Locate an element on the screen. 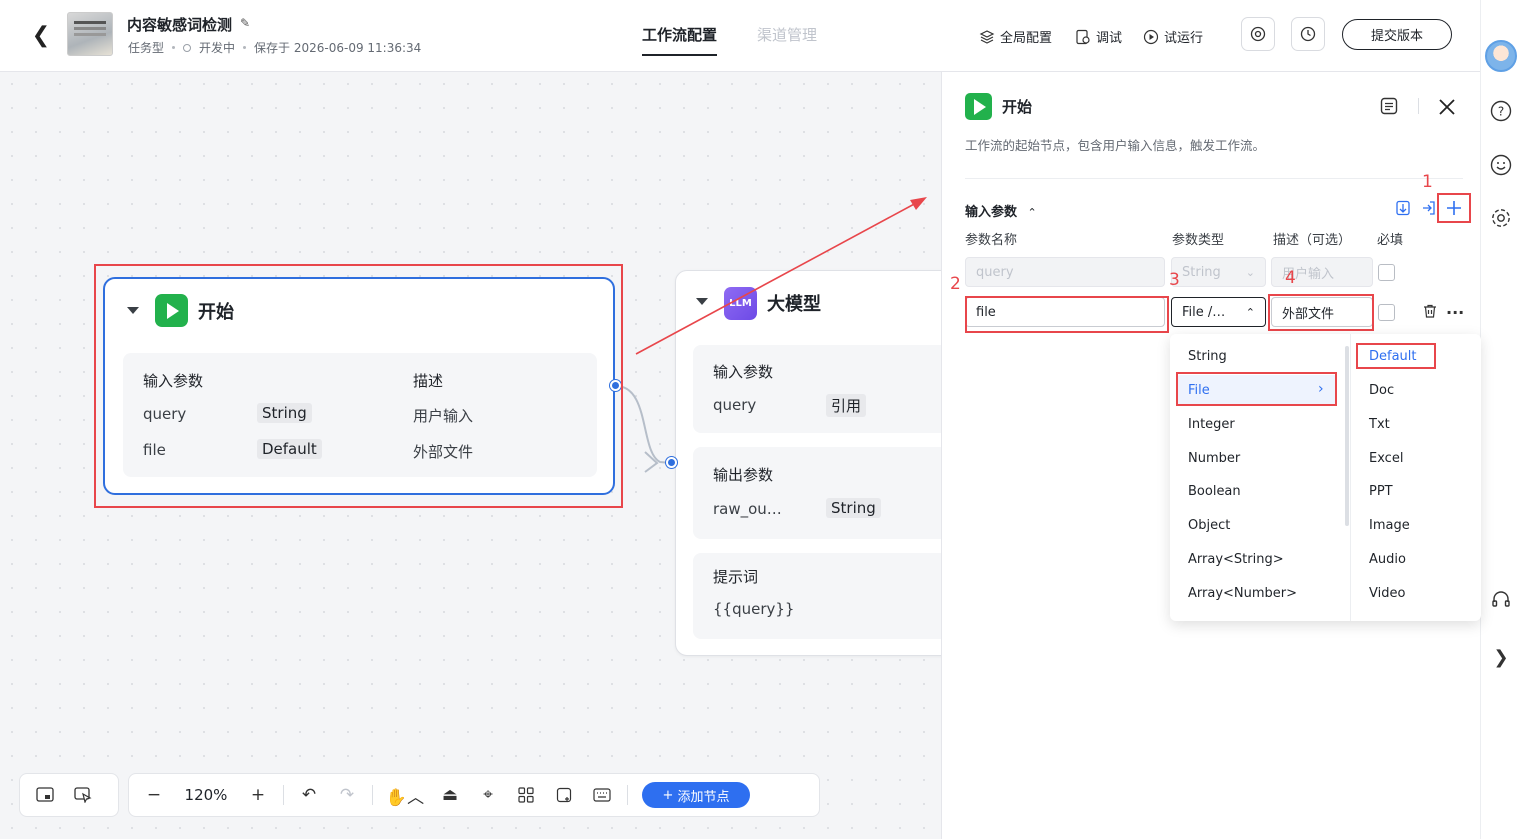 The width and height of the screenshot is (1520, 839). add-param-icon is located at coordinates (1454, 210).